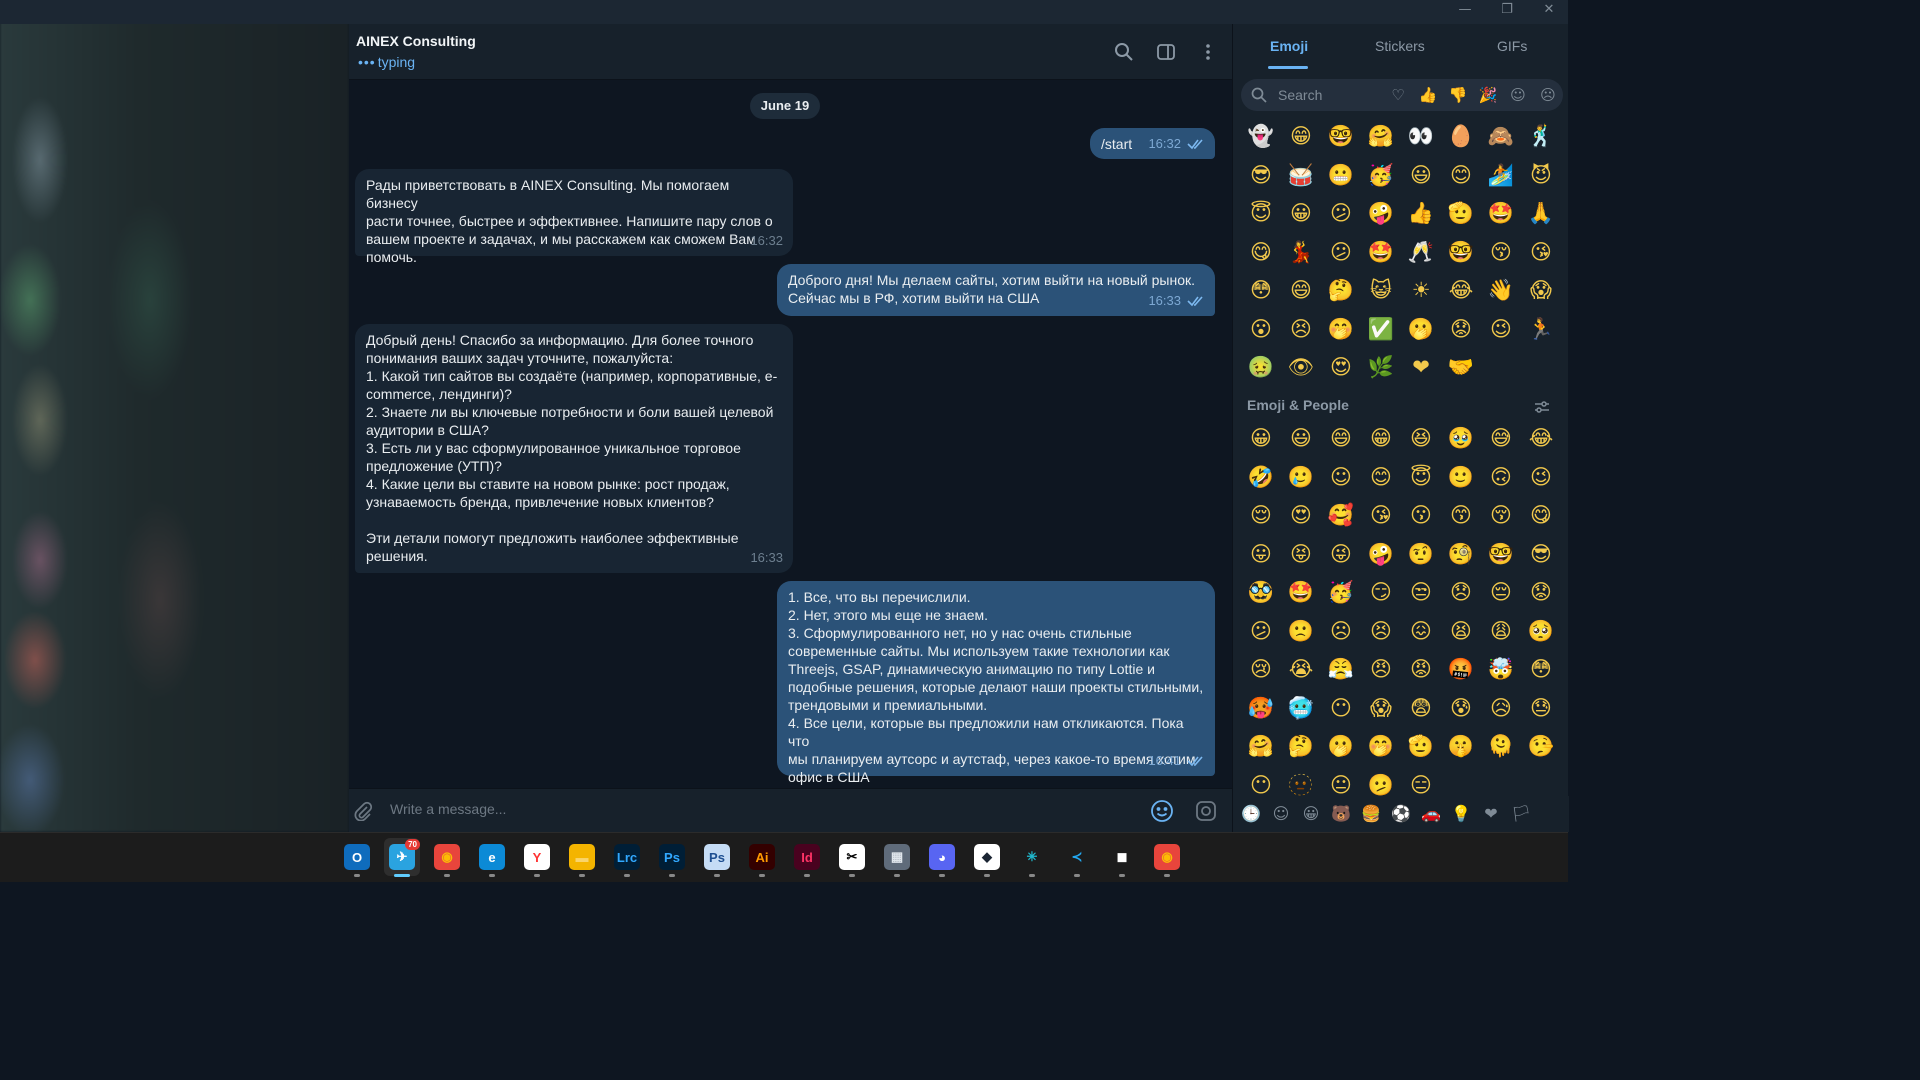  Describe the element at coordinates (1341, 631) in the screenshot. I see `emoji-item: ☹` at that location.